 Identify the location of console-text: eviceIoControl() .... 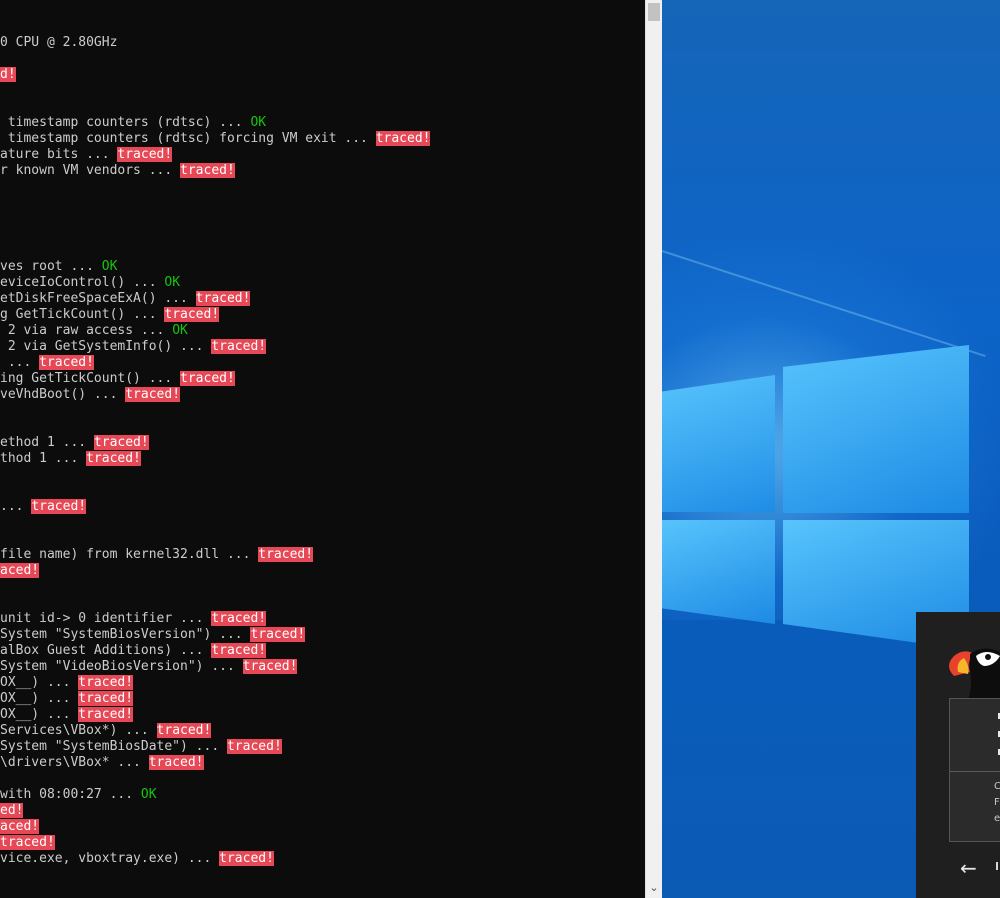
(82, 282).